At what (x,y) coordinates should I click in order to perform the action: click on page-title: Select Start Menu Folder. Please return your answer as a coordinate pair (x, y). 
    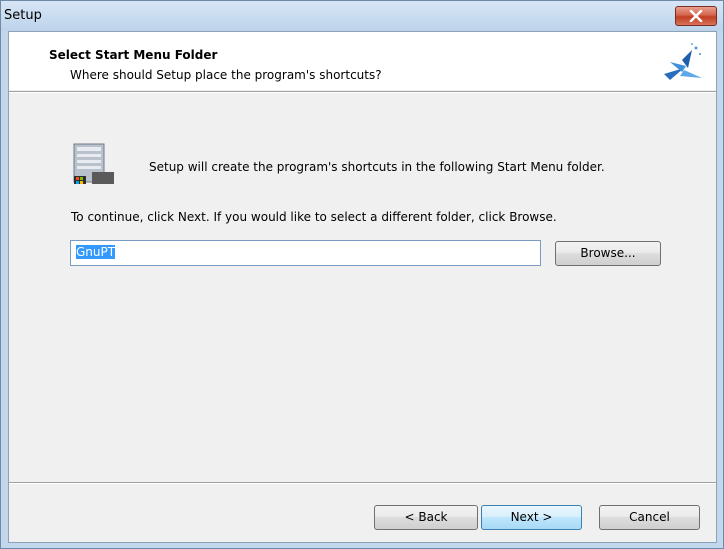
    Looking at the image, I should click on (133, 55).